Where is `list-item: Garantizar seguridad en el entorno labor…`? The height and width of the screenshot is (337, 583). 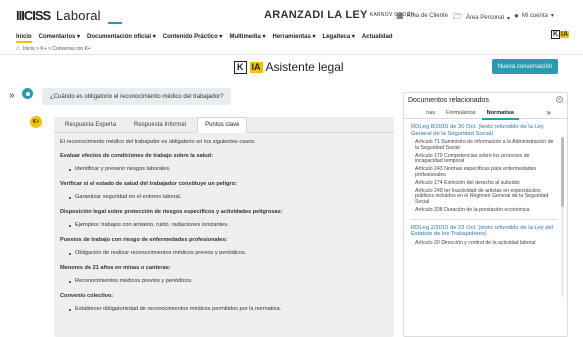
list-item: Garantizar seguridad en el entorno labor… is located at coordinates (228, 197).